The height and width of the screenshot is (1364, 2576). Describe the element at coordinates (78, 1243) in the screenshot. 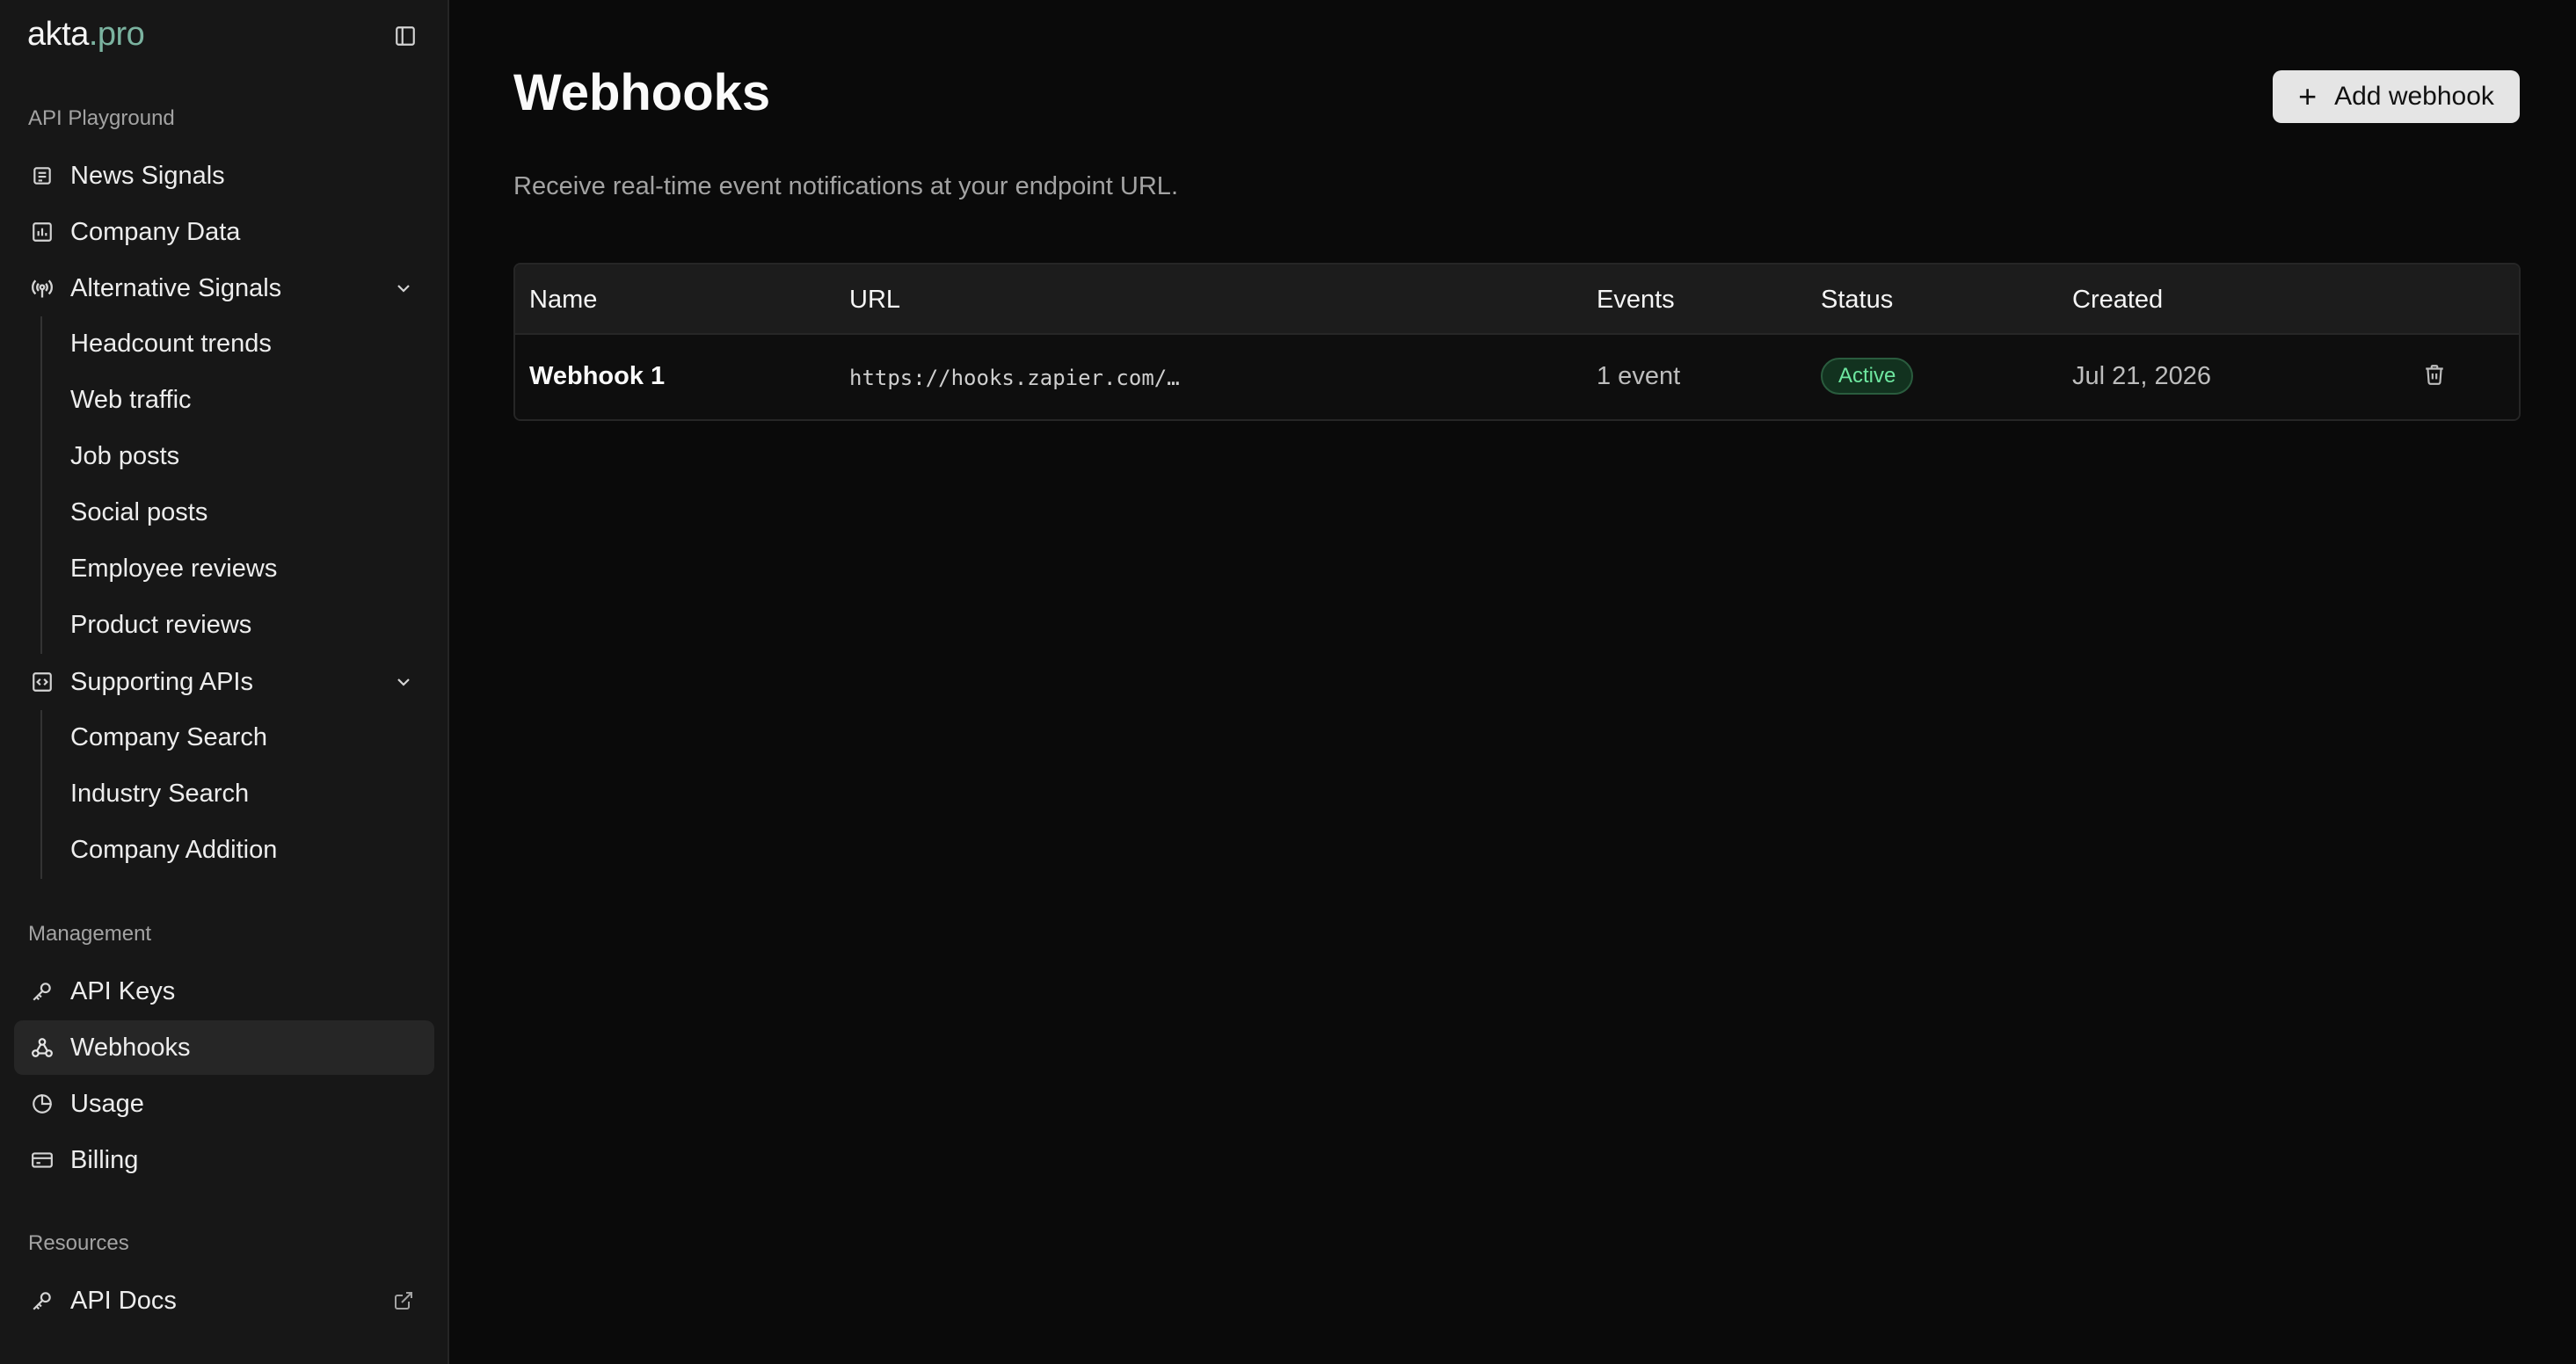

I see `section-label-resources: Resources` at that location.